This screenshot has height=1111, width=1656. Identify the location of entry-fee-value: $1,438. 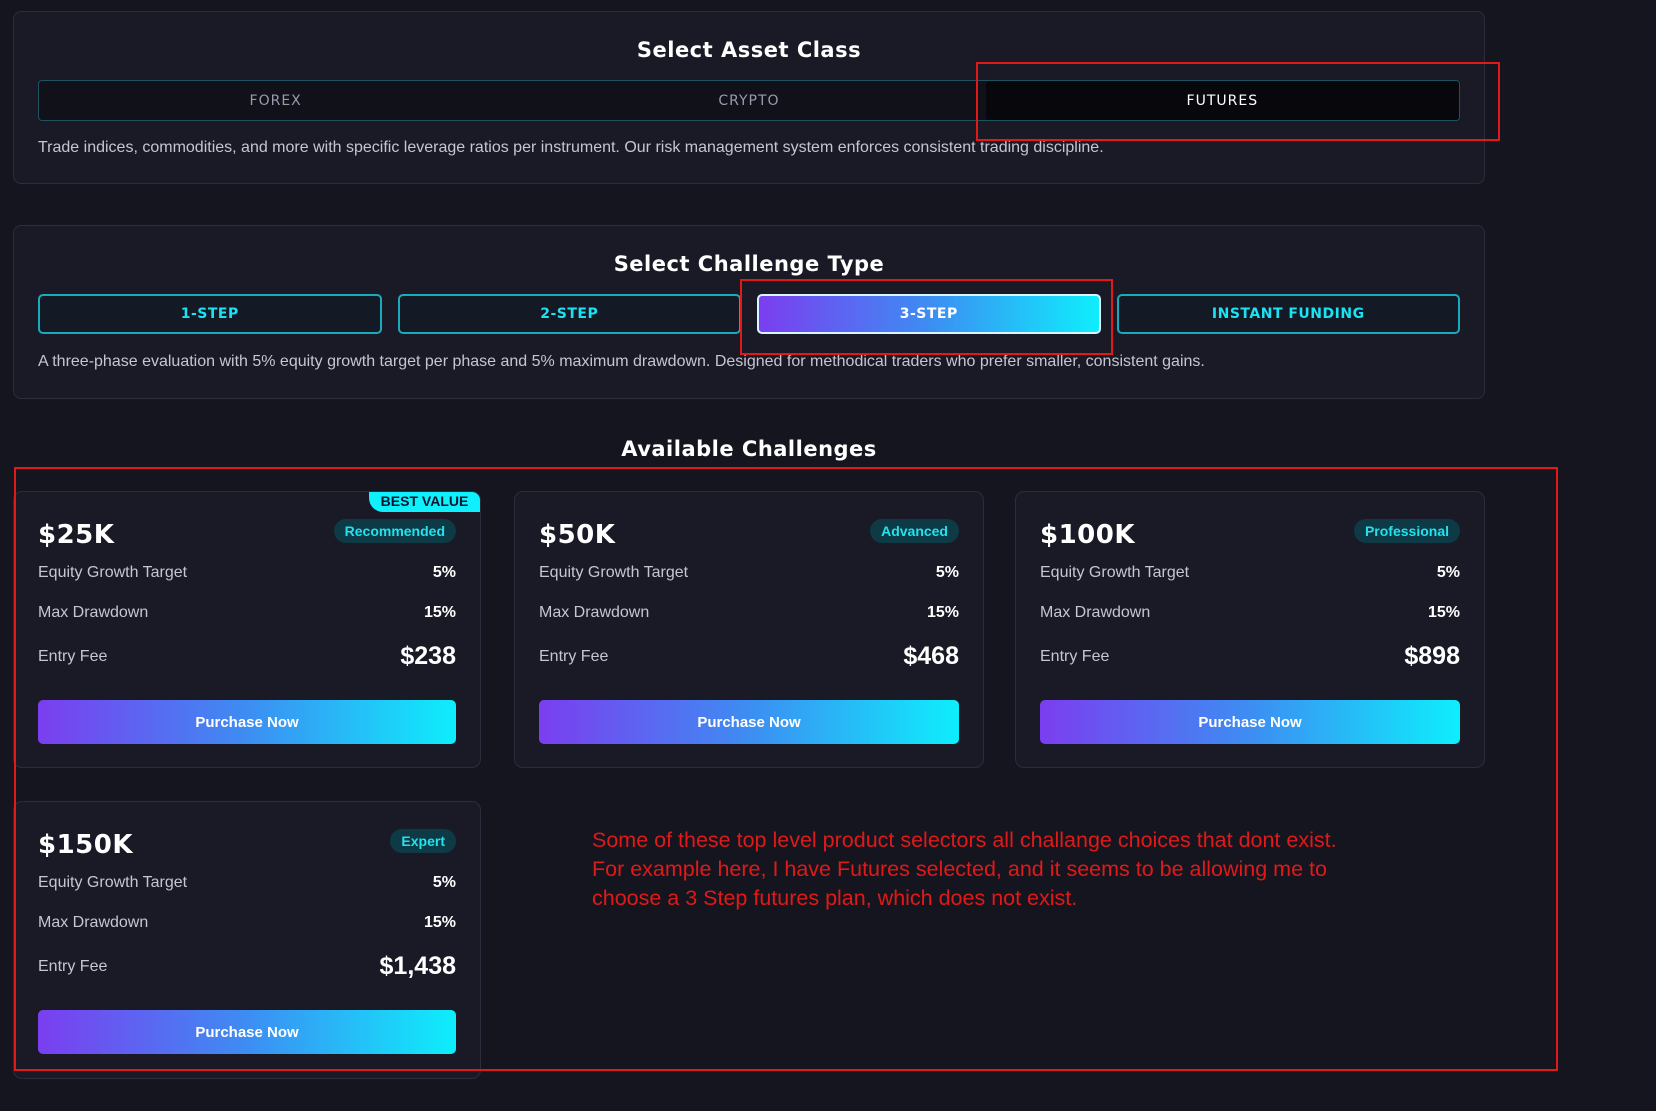
(417, 966).